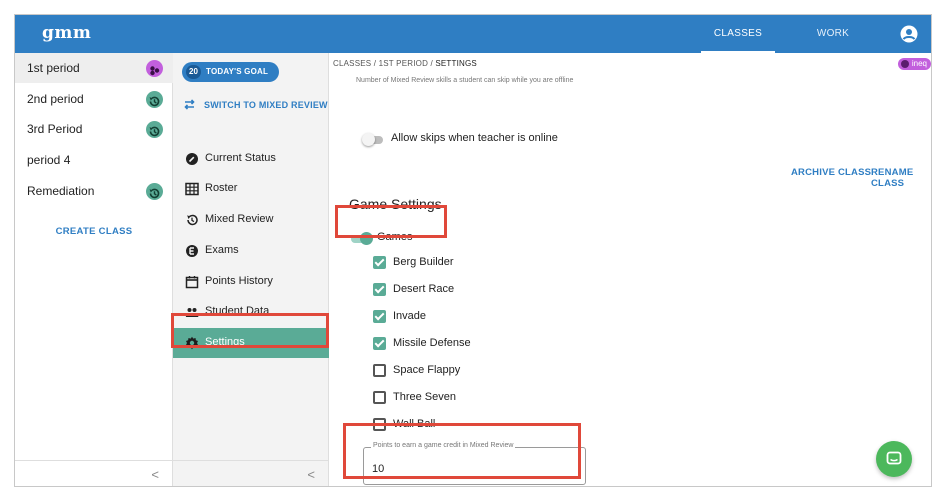  I want to click on allow-skips-toggle, so click(372, 139).